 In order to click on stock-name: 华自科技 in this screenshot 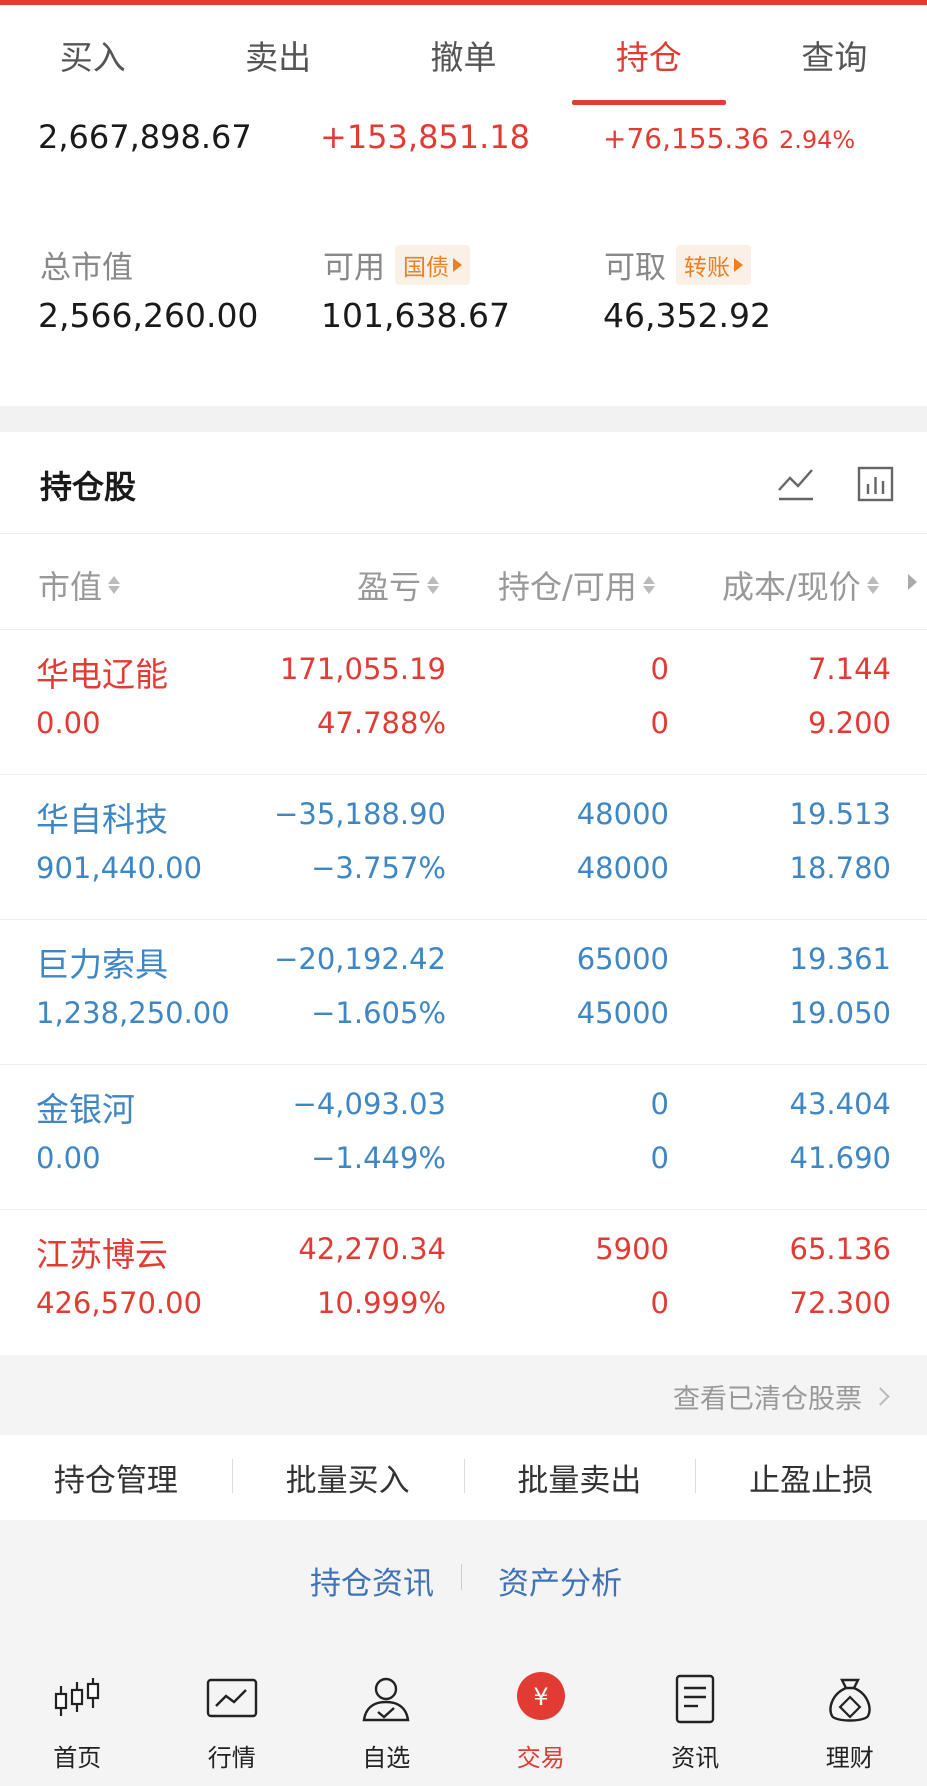, I will do `click(102, 819)`.